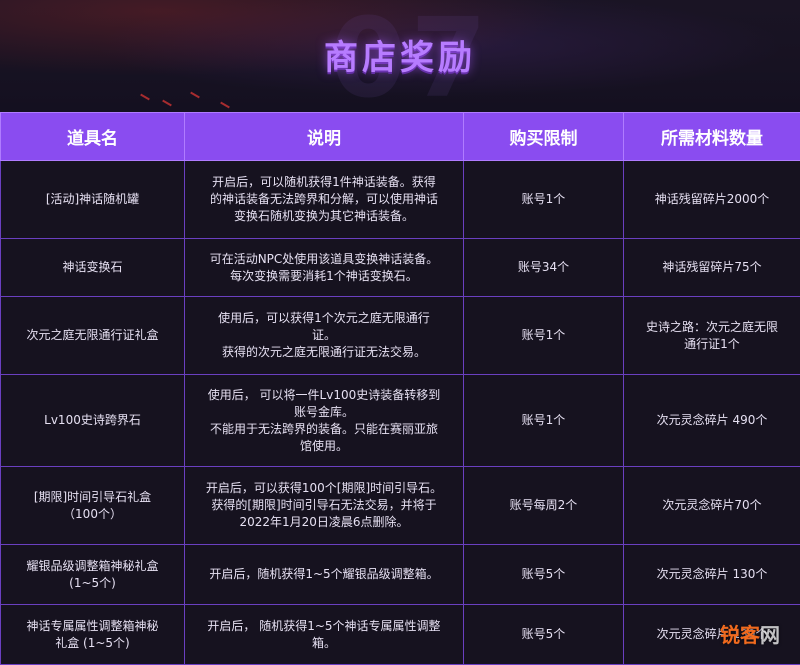  I want to click on item-description: 使用后，可以获得1个次元之庭无限通行 证。 获得的次元之庭无限通行证无法交易。, so click(324, 336).